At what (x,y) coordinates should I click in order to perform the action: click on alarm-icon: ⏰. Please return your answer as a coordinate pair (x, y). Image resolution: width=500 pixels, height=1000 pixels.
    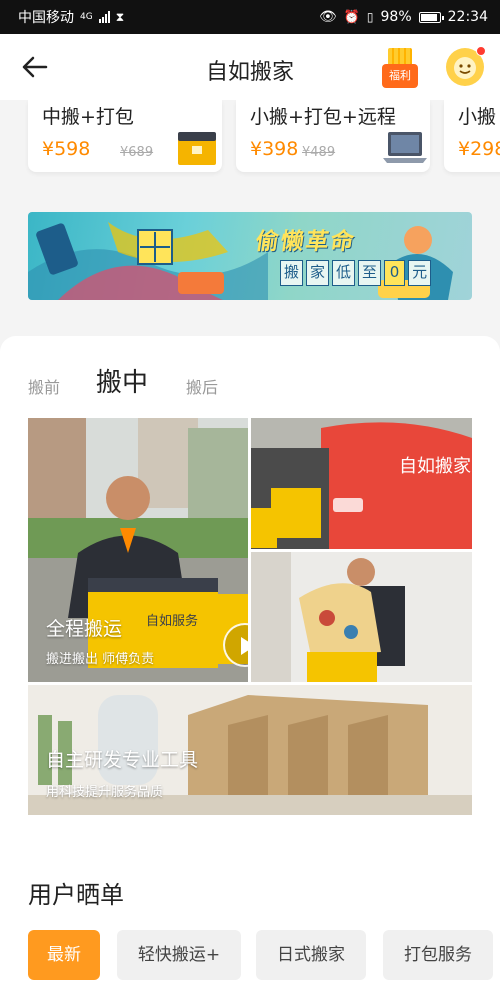
    Looking at the image, I should click on (351, 17).